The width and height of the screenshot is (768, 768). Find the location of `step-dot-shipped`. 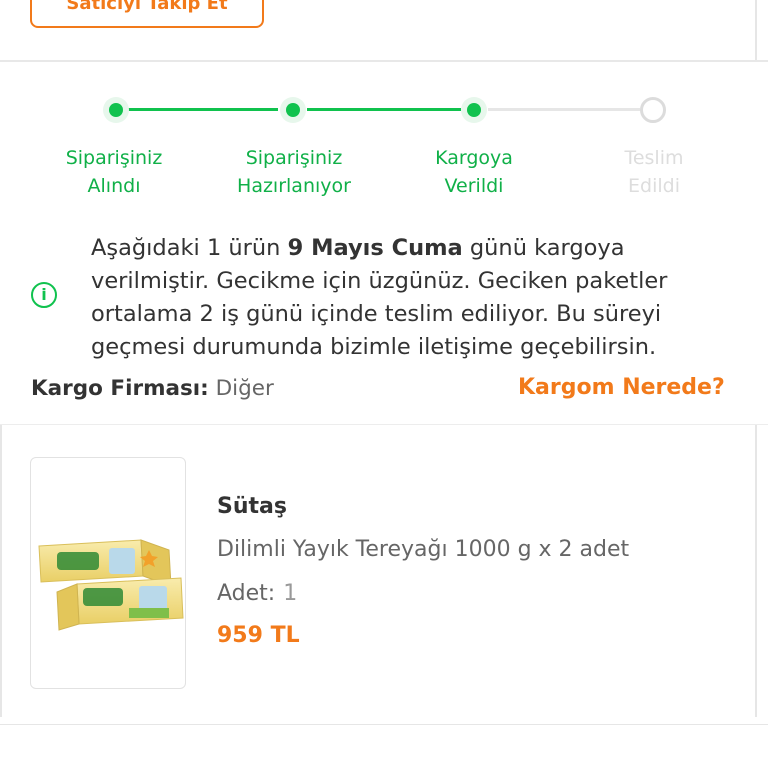

step-dot-shipped is located at coordinates (474, 110).